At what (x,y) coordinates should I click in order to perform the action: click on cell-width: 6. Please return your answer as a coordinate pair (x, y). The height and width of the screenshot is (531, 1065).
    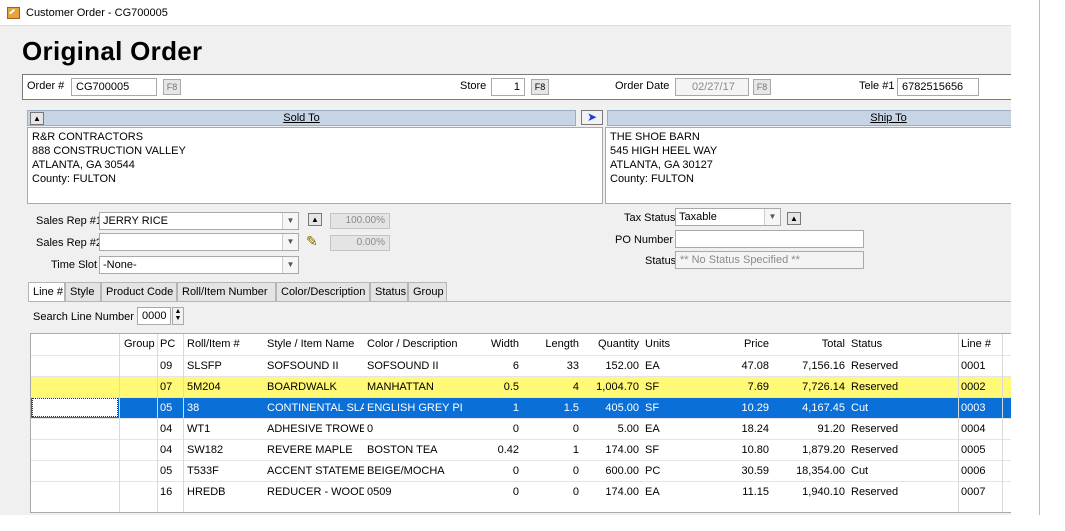
    Looking at the image, I should click on (515, 366).